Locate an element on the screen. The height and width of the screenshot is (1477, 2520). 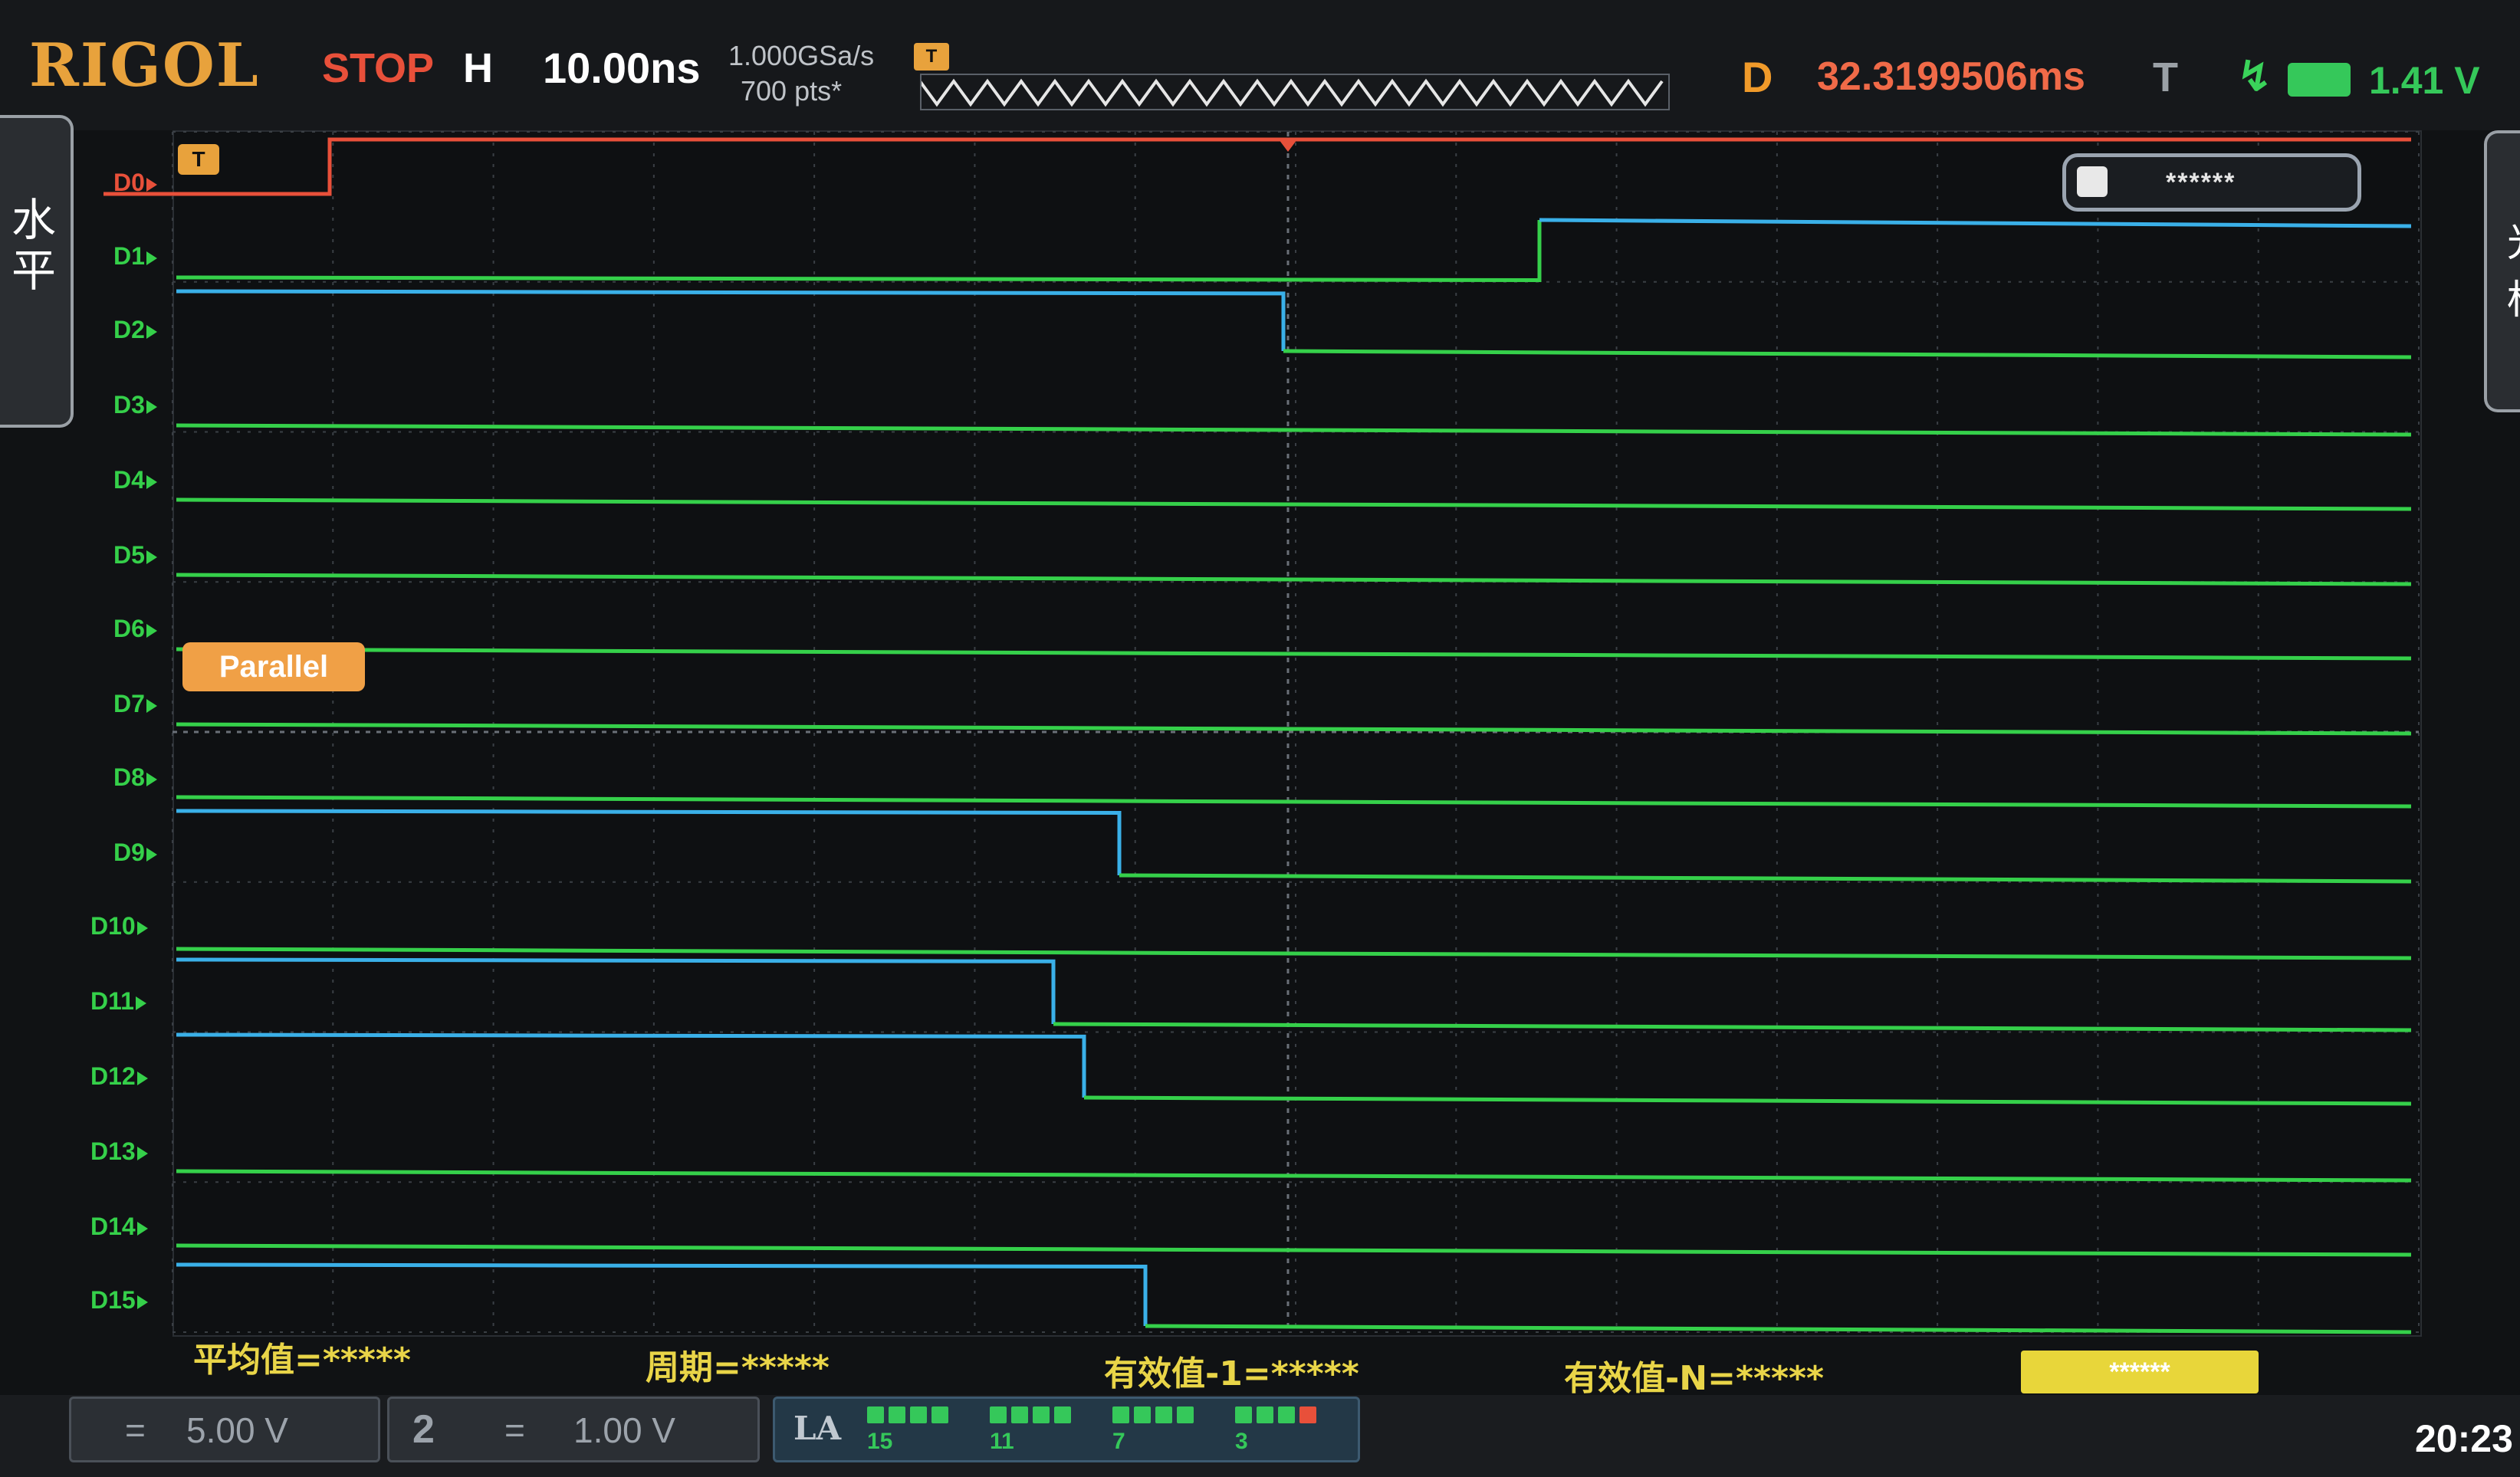
ch2-coupling: = is located at coordinates (514, 1430).